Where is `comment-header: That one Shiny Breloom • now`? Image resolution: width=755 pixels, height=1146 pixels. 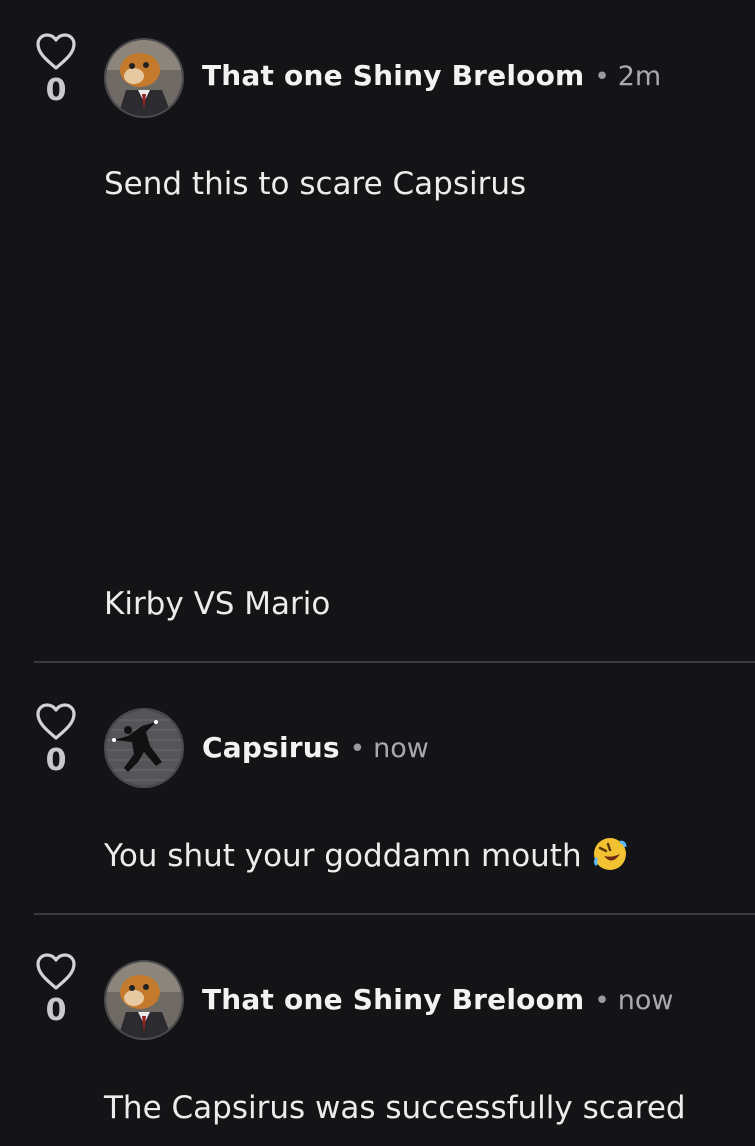 comment-header: That one Shiny Breloom • now is located at coordinates (437, 1000).